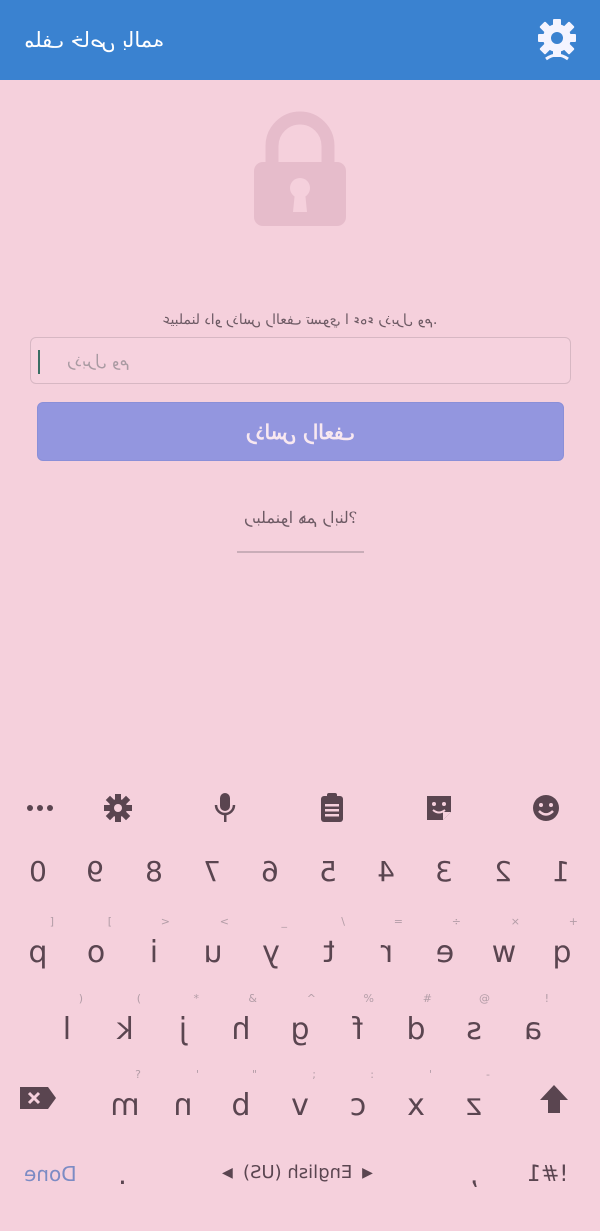 The image size is (600, 1231). Describe the element at coordinates (387, 950) in the screenshot. I see `key-r: = r` at that location.